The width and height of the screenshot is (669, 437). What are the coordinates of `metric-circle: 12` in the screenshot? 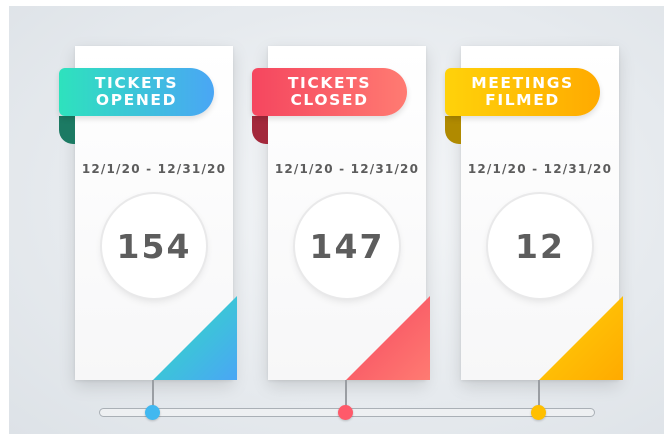 It's located at (540, 246).